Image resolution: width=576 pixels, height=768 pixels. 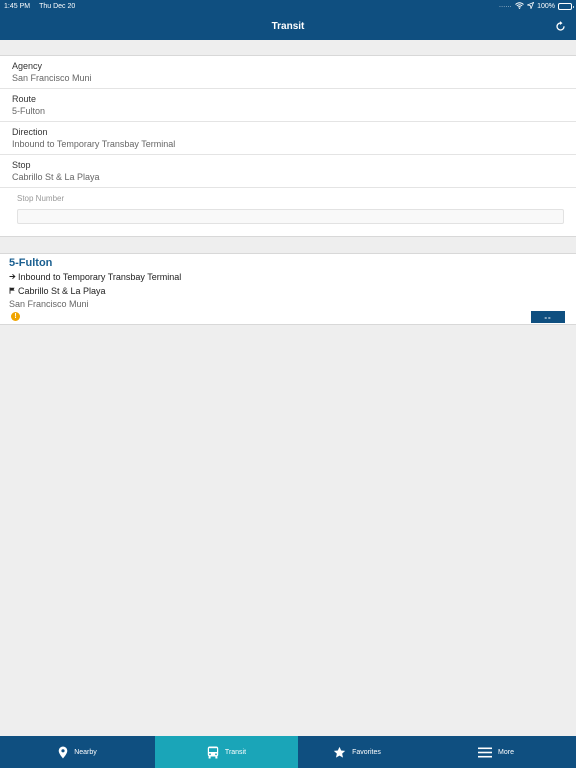 What do you see at coordinates (290, 216) in the screenshot?
I see `stop-number-input` at bounding box center [290, 216].